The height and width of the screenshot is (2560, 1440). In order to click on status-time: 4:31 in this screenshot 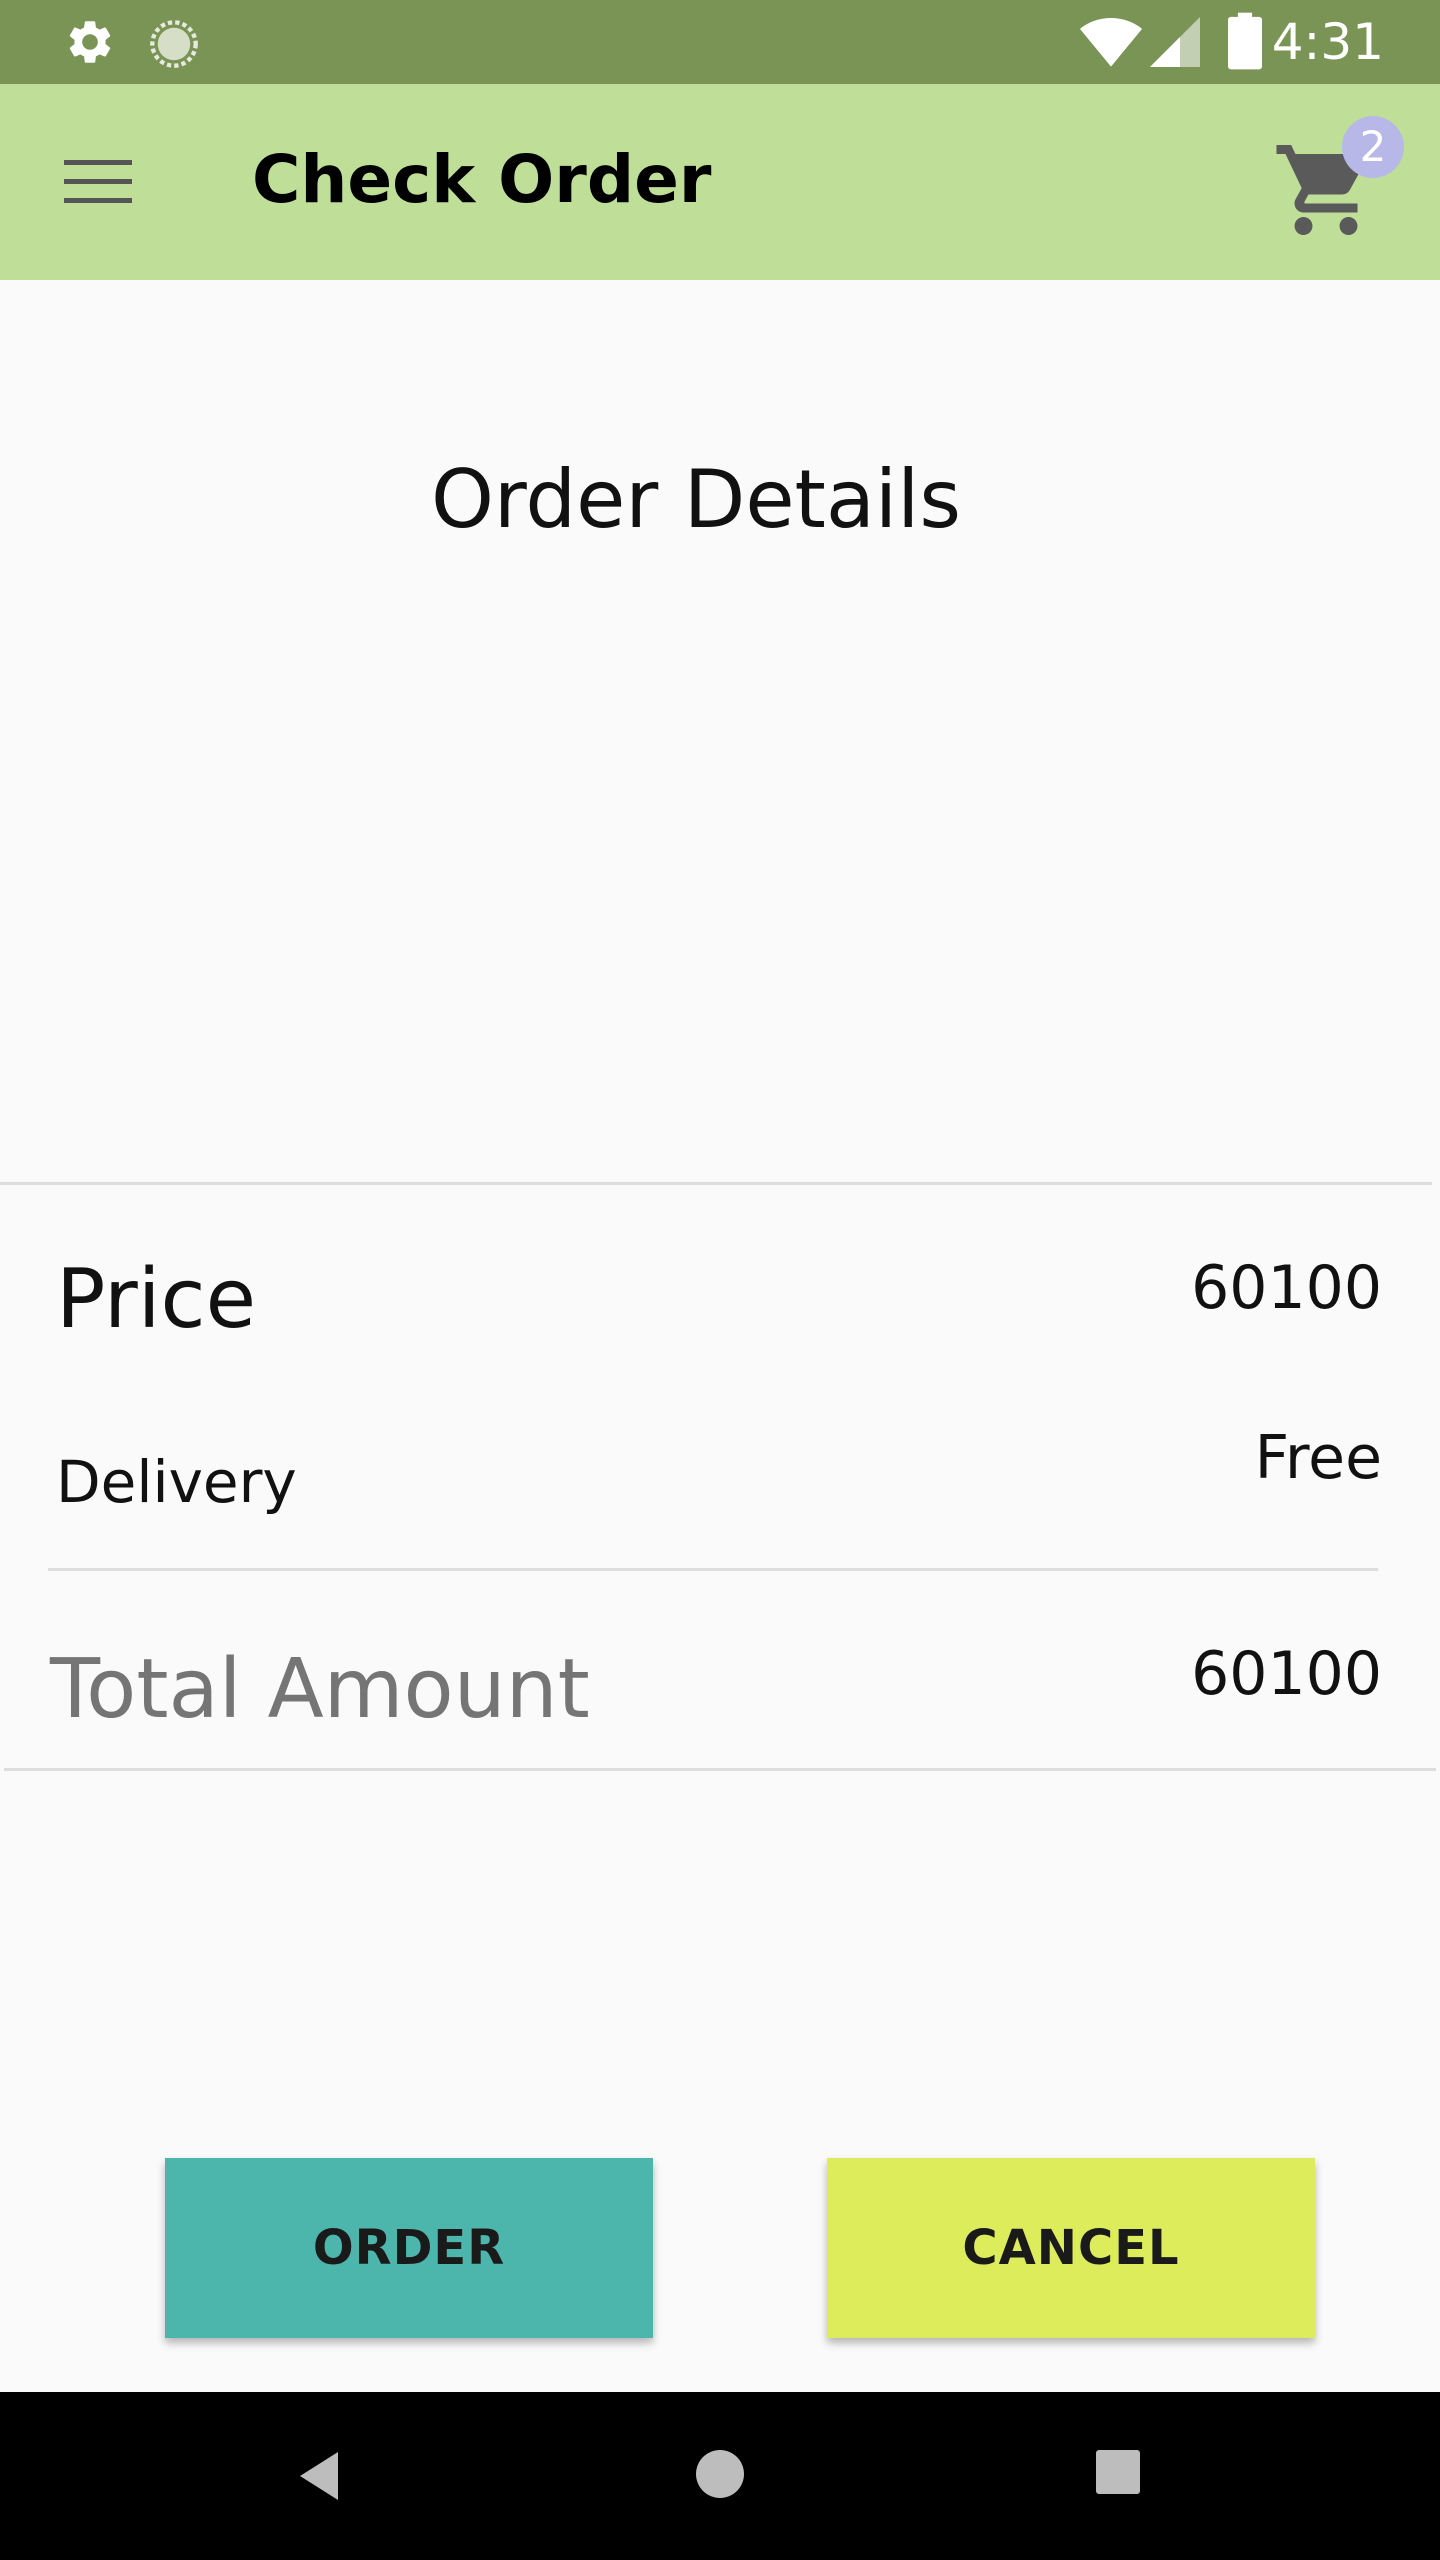, I will do `click(1327, 42)`.